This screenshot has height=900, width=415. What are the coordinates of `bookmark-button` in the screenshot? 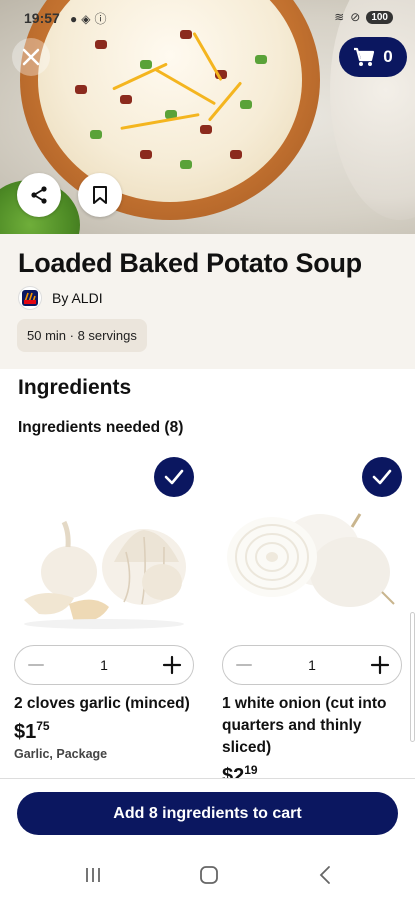 It's located at (100, 195).